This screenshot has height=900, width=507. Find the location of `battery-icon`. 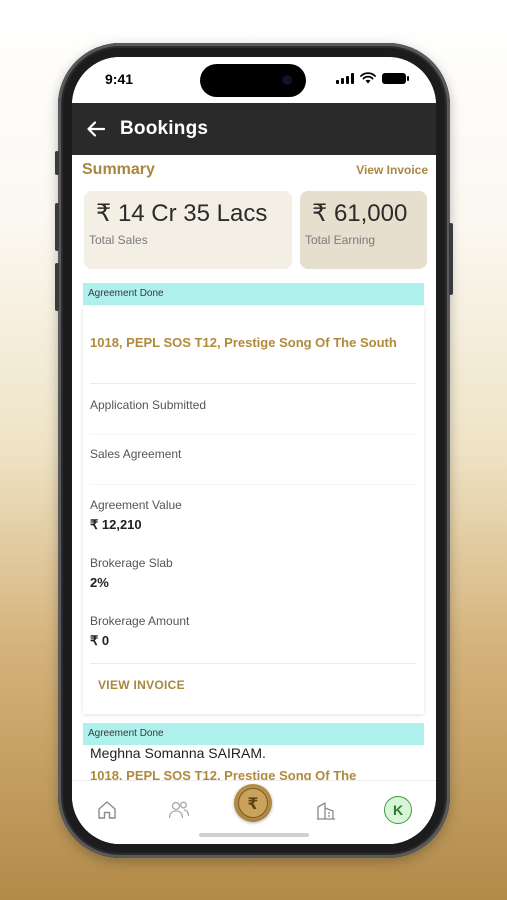

battery-icon is located at coordinates (395, 78).